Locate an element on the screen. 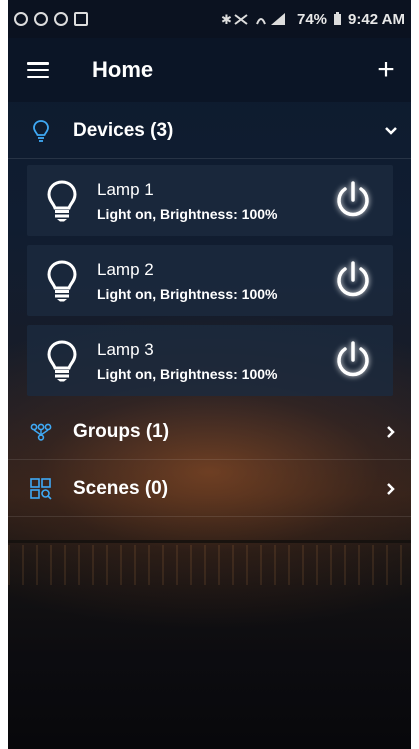 The height and width of the screenshot is (749, 419). bulb-outline-icon is located at coordinates (40, 130).